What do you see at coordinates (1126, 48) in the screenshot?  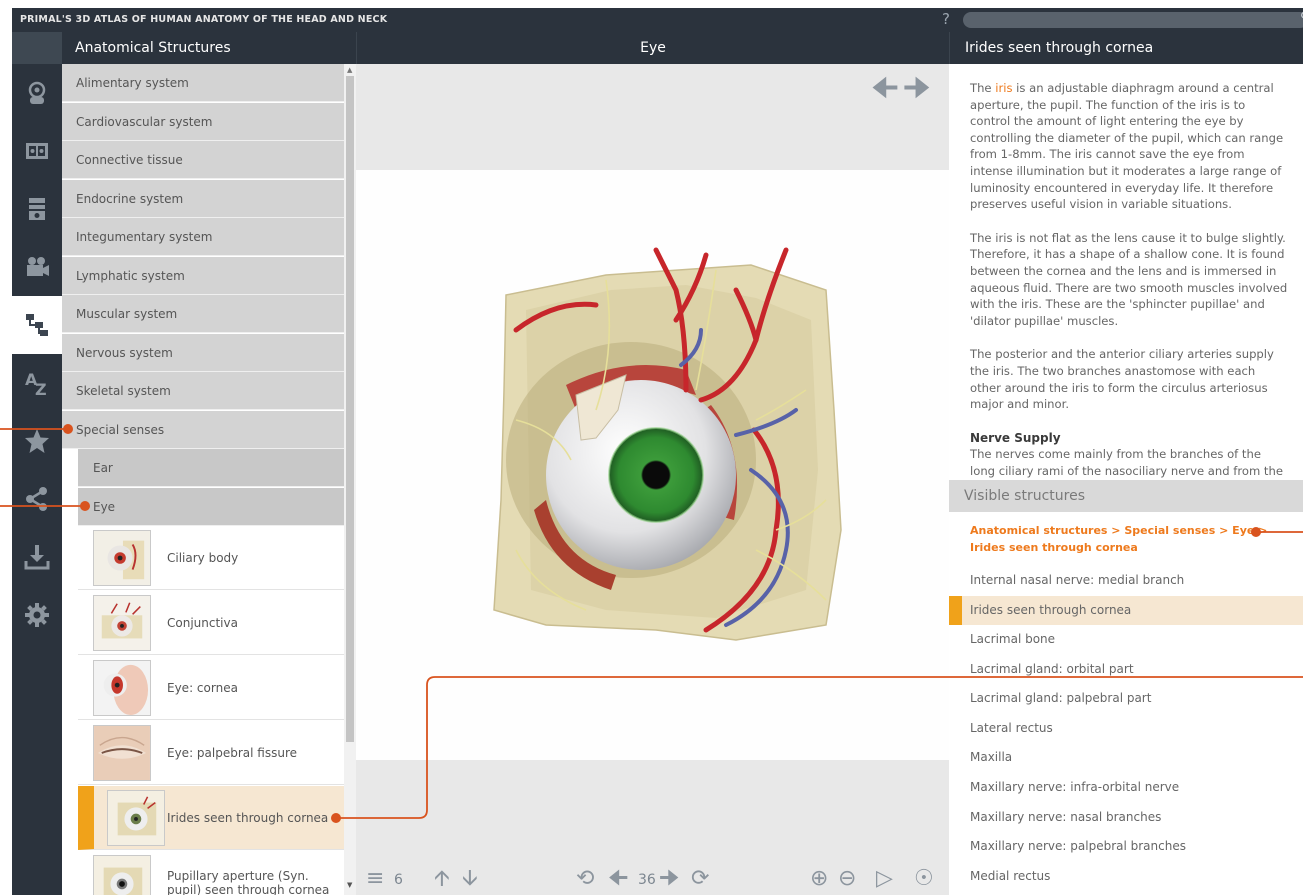 I see `description-title: Irides seen through cornea` at bounding box center [1126, 48].